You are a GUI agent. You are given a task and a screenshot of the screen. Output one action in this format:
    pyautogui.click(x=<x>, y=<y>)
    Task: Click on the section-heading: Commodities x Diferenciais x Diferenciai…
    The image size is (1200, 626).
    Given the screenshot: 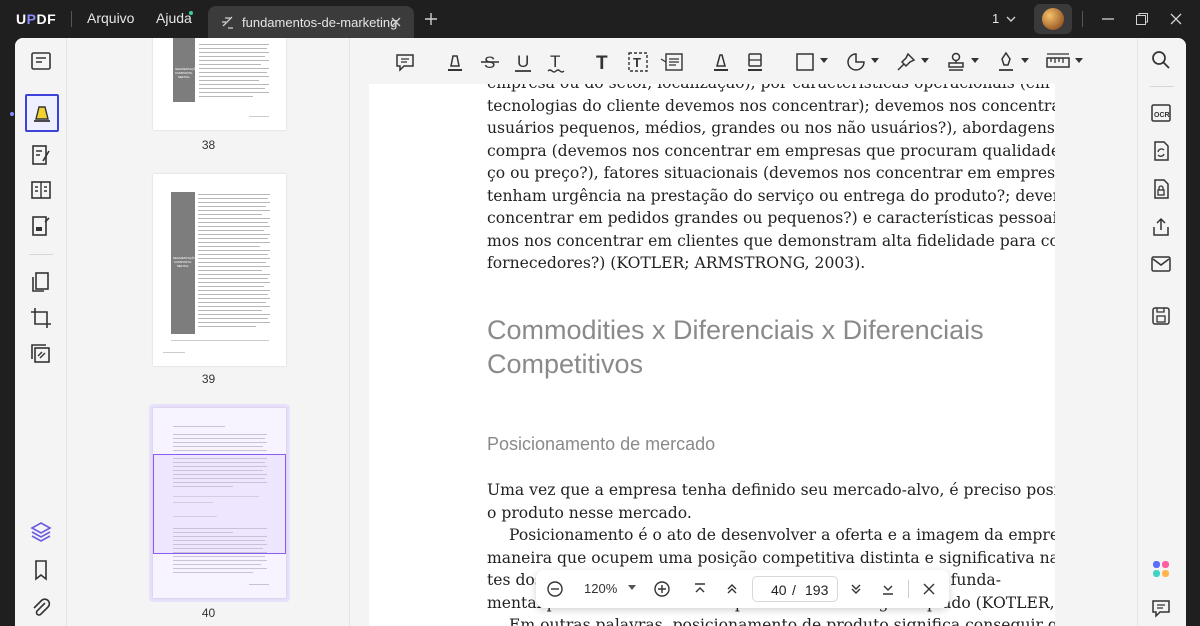 What is the action you would take?
    pyautogui.click(x=735, y=347)
    